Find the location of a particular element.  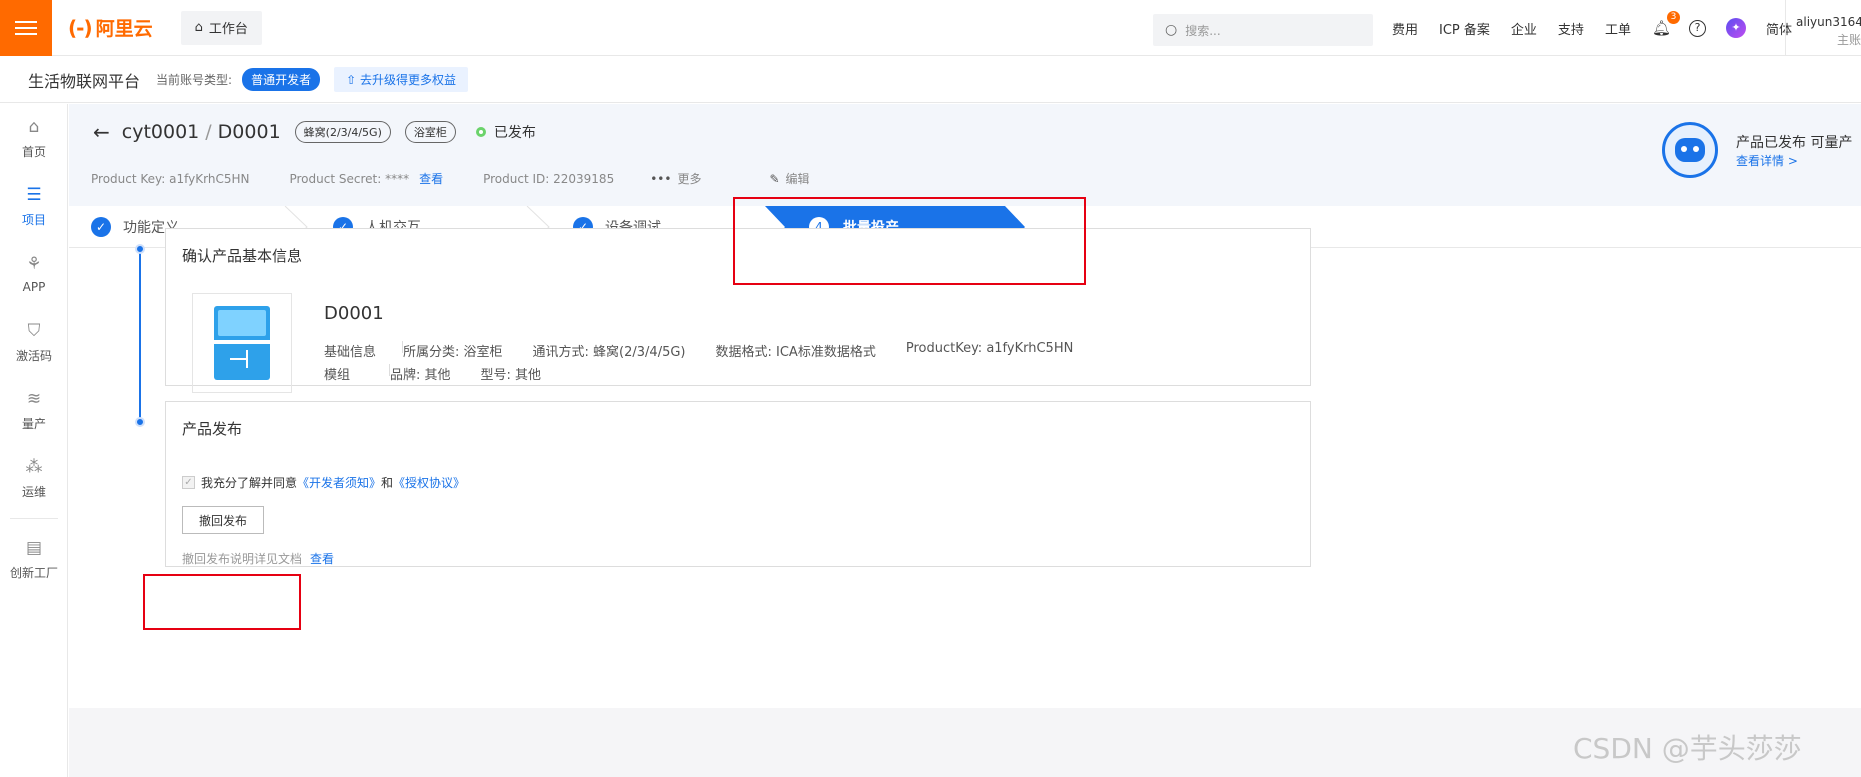

sidebar: ⌂ 首页 ☰ 项目 ⚘ APP ⛉ 激活码 ≋ 量产 ⁂ 运维 ▤ 创新工厂 is located at coordinates (34, 440).